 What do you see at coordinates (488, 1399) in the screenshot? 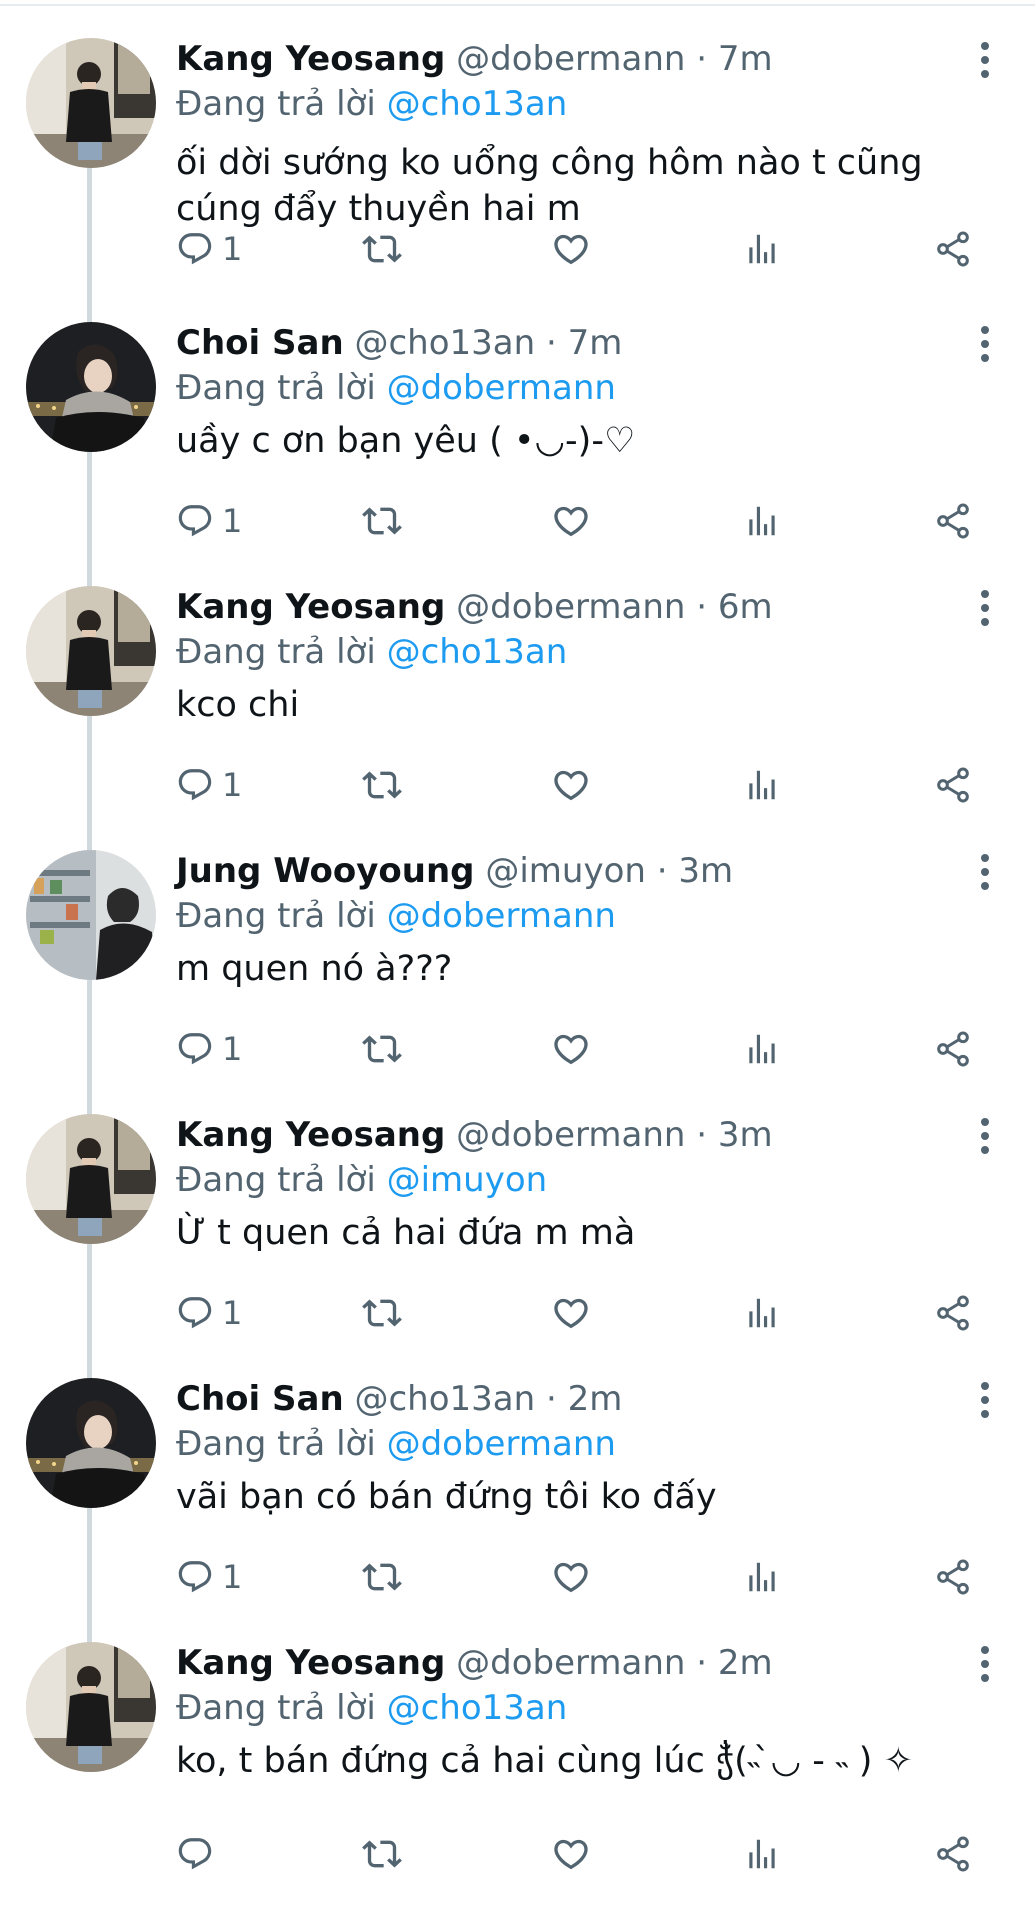
I see `handle-and-time: @cho13an · 2m` at bounding box center [488, 1399].